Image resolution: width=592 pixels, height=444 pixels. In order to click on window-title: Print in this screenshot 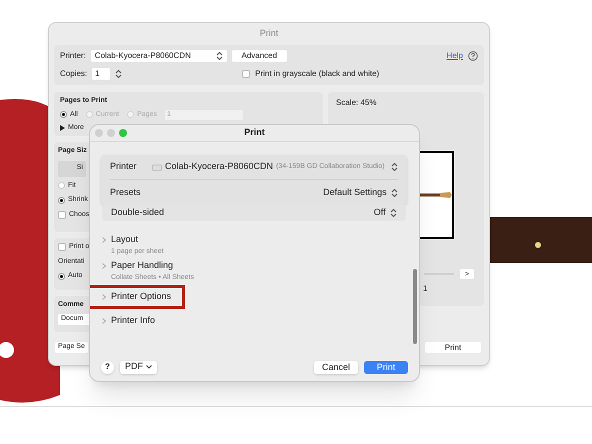, I will do `click(269, 33)`.